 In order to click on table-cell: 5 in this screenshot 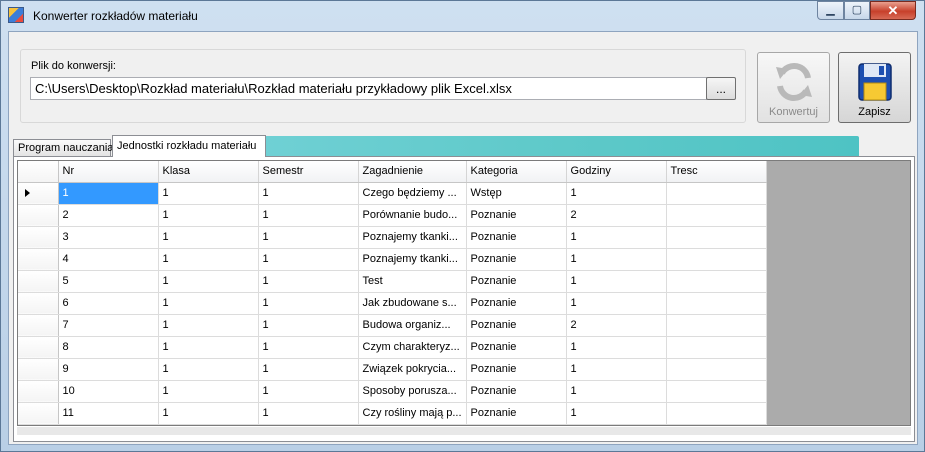, I will do `click(108, 281)`.